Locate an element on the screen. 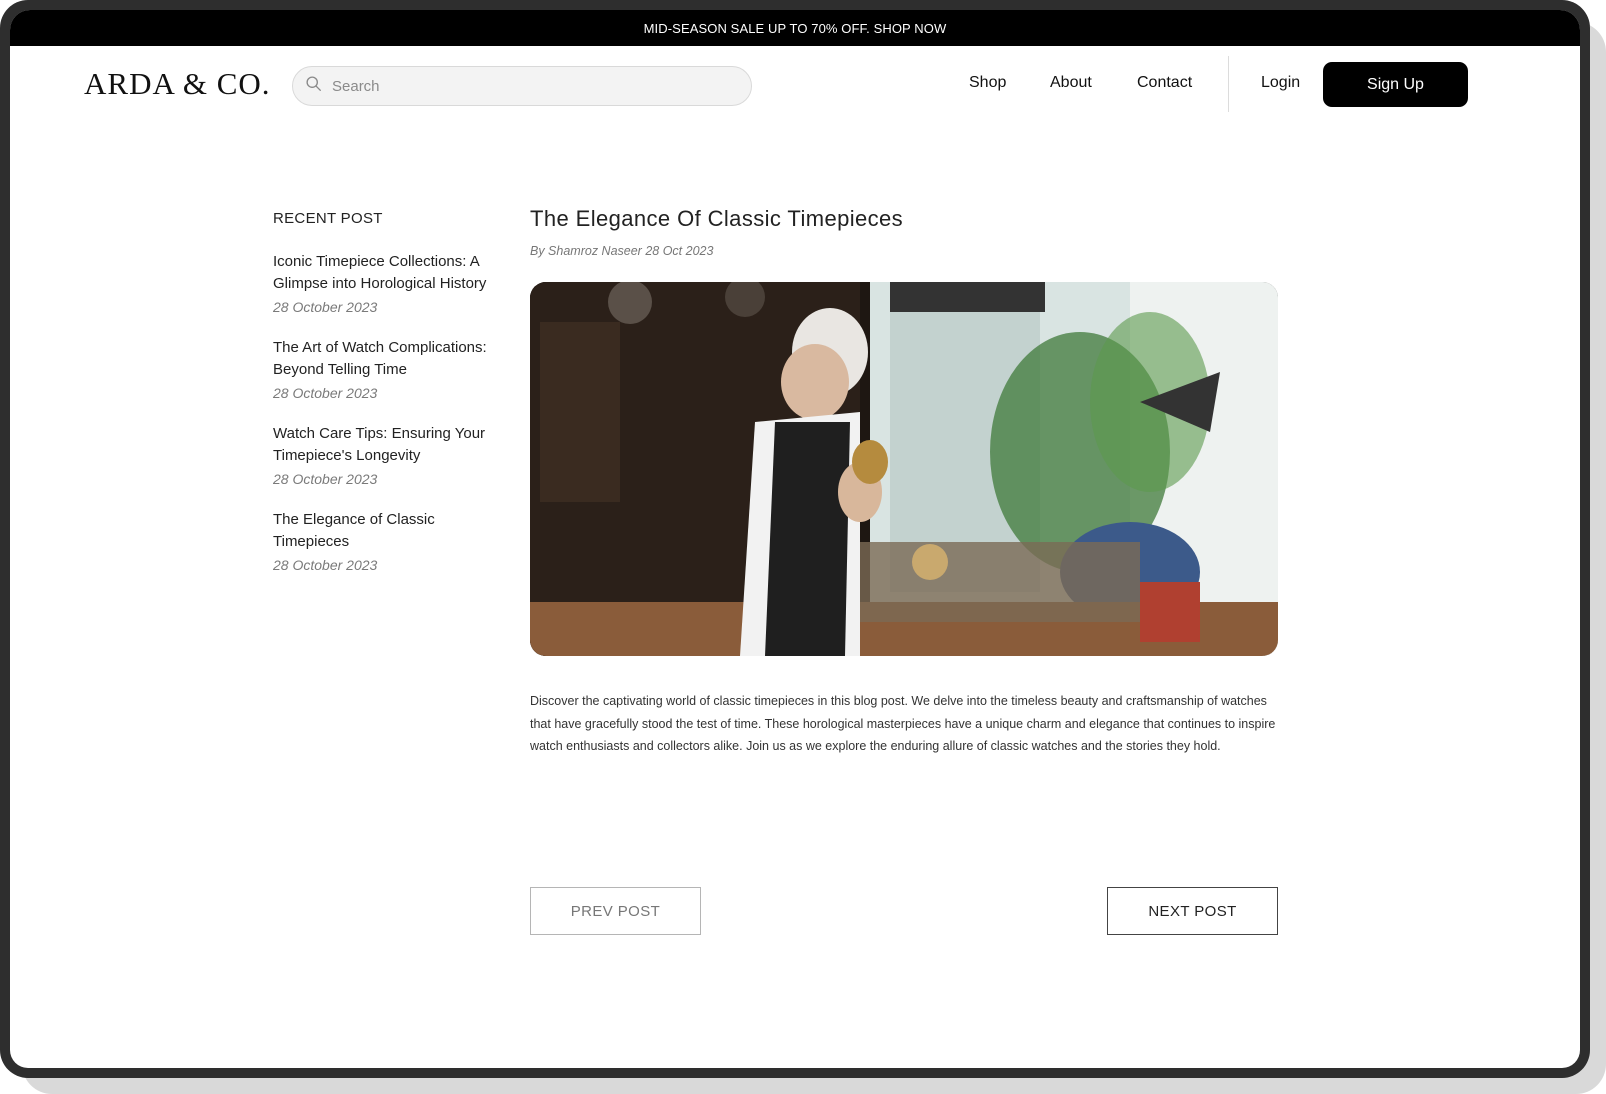  next-post-button: NEXT POST is located at coordinates (1192, 911).